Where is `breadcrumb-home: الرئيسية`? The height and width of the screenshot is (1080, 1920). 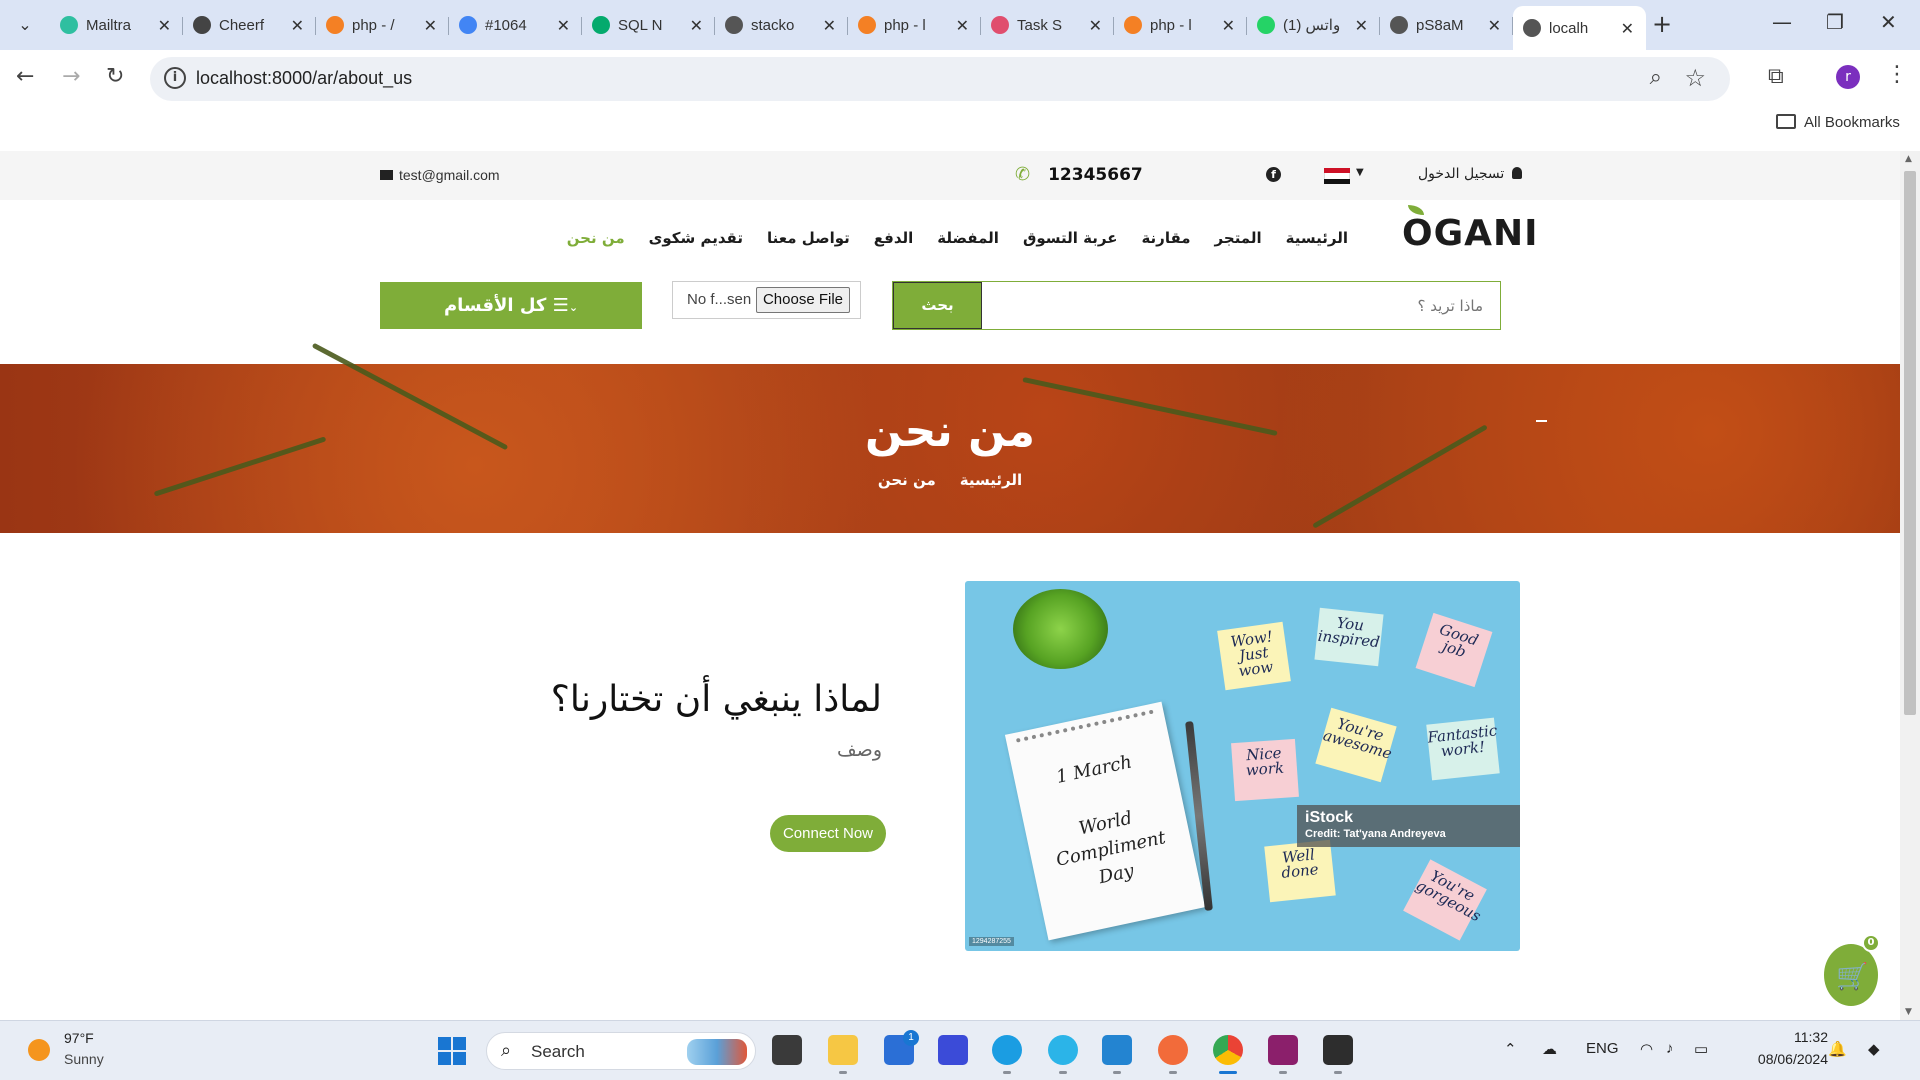
breadcrumb-home: الرئيسية is located at coordinates (991, 480).